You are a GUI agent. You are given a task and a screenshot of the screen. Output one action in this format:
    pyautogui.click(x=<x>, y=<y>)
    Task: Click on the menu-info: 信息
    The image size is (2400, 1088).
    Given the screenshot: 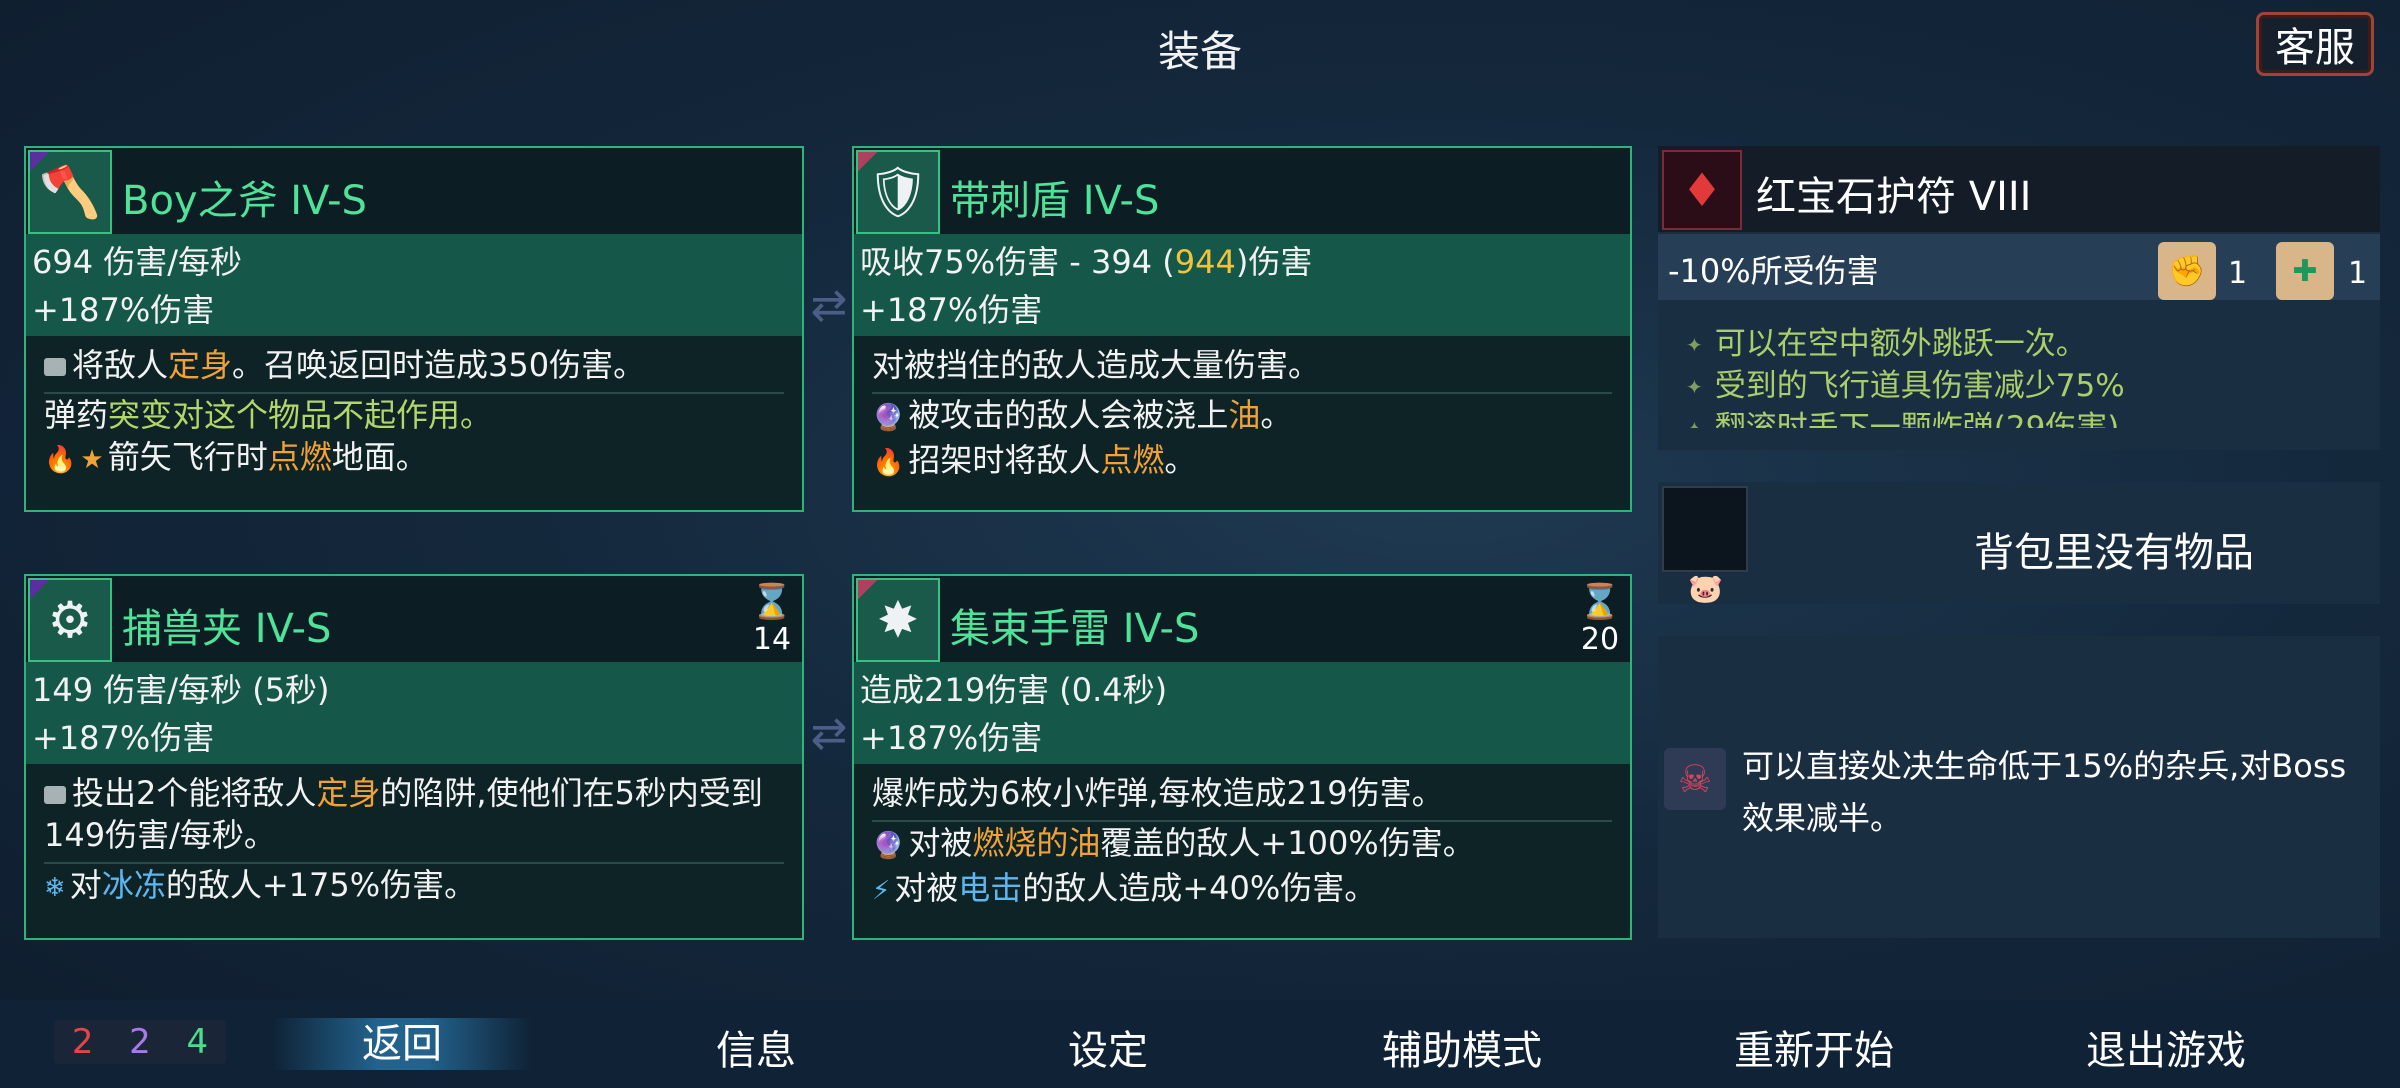 What is the action you would take?
    pyautogui.click(x=756, y=1047)
    